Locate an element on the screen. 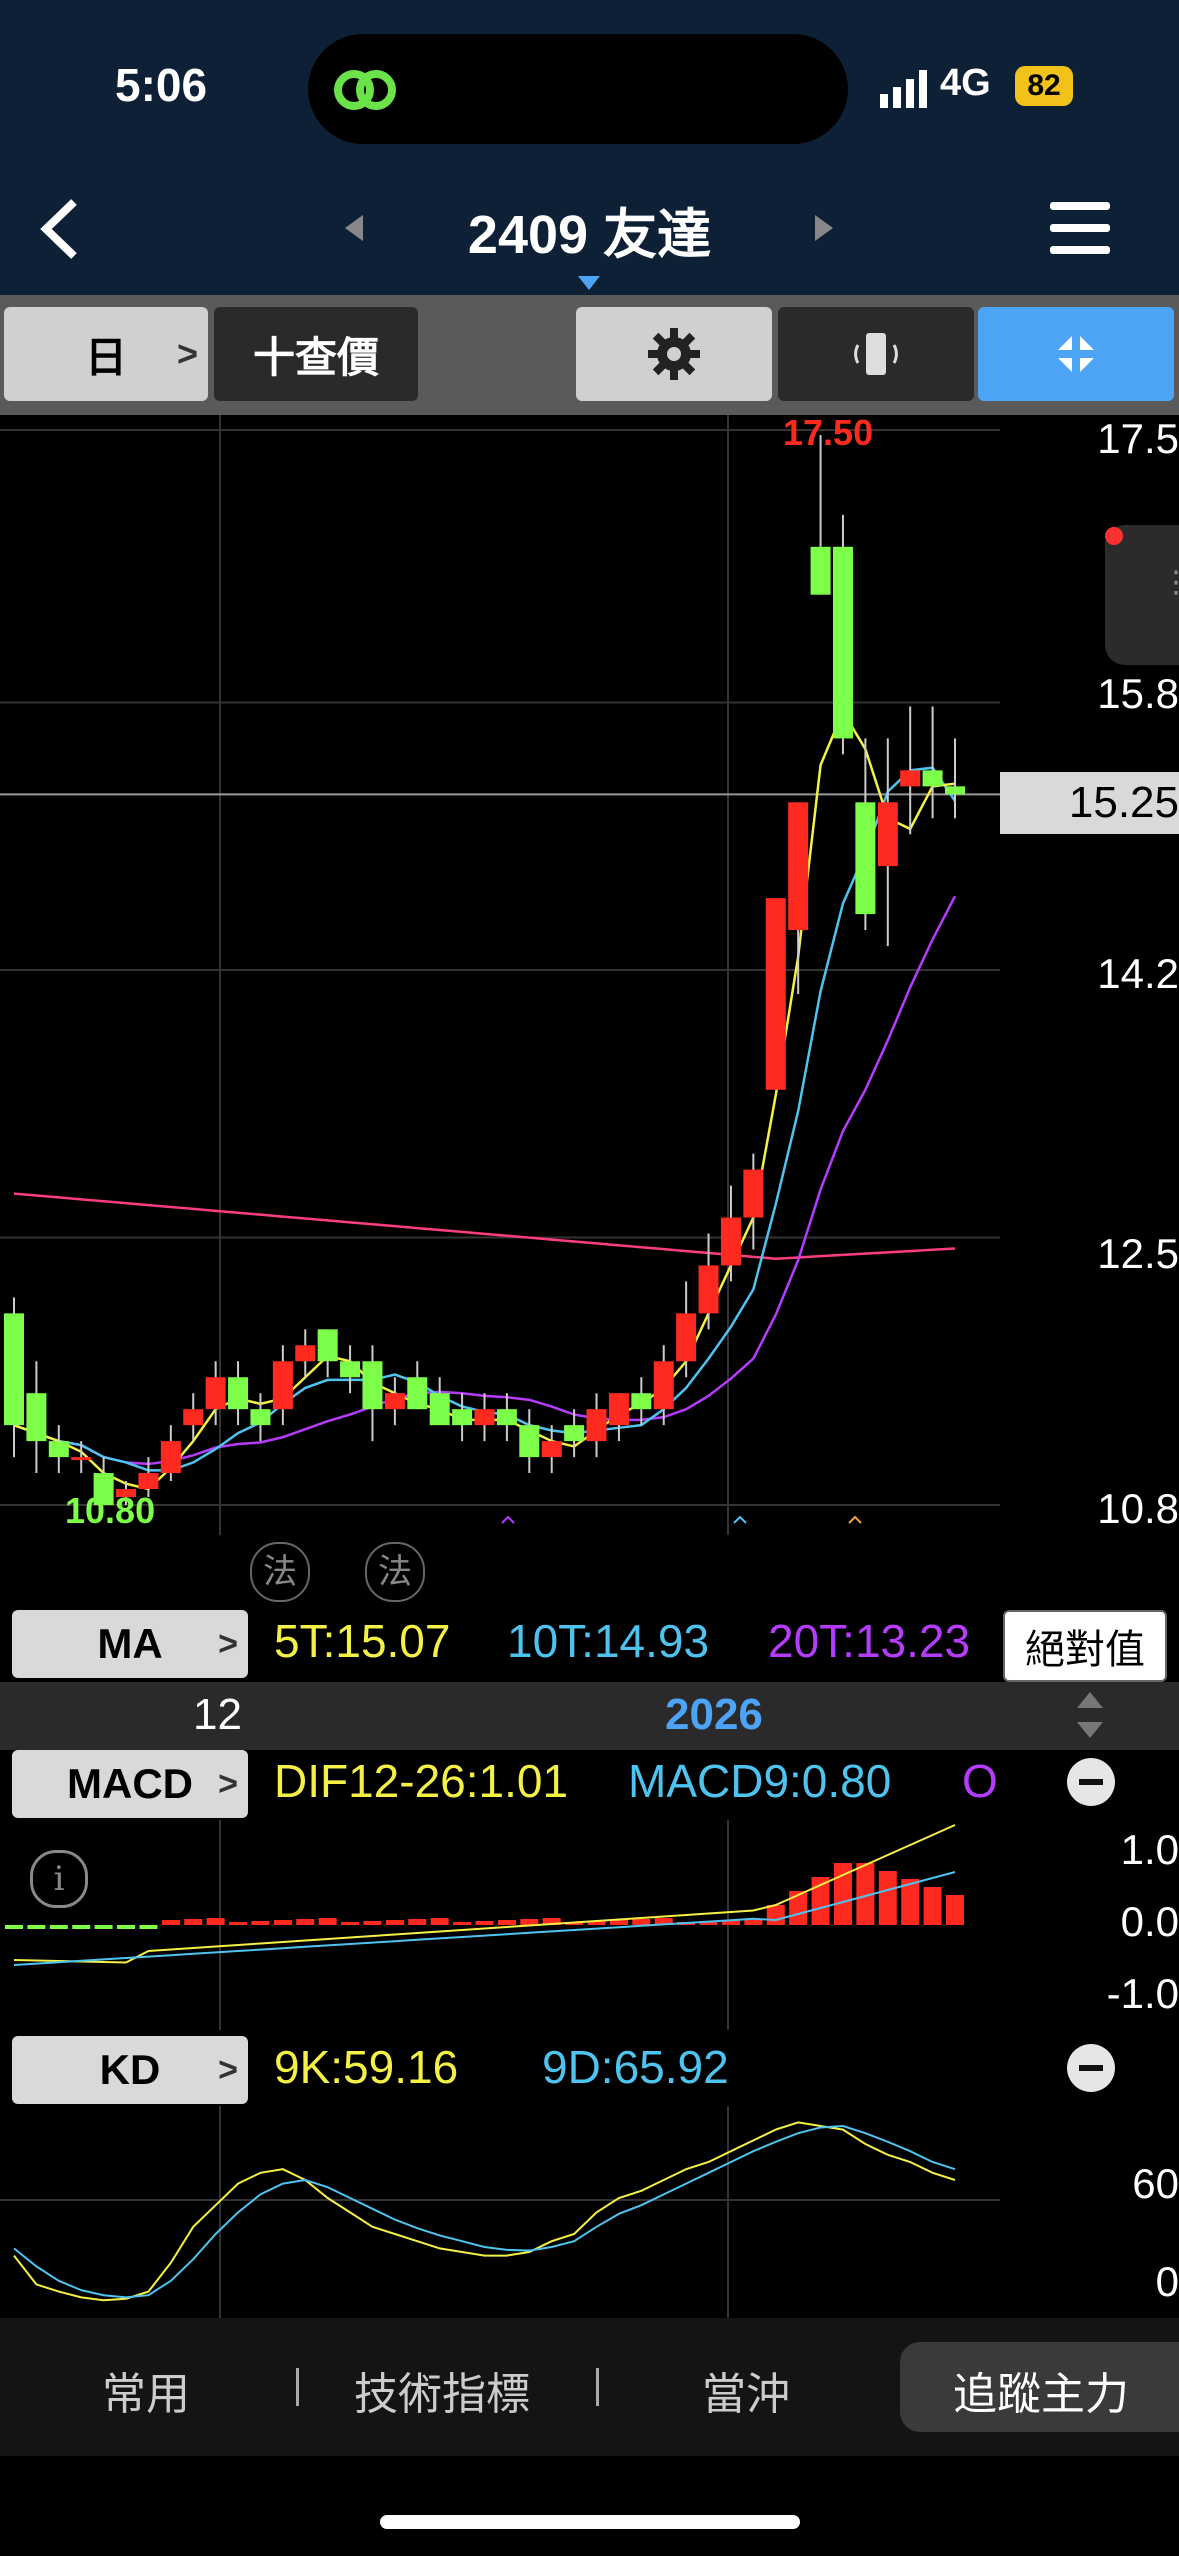 The height and width of the screenshot is (2556, 1179). status-time: 5:06 is located at coordinates (161, 85).